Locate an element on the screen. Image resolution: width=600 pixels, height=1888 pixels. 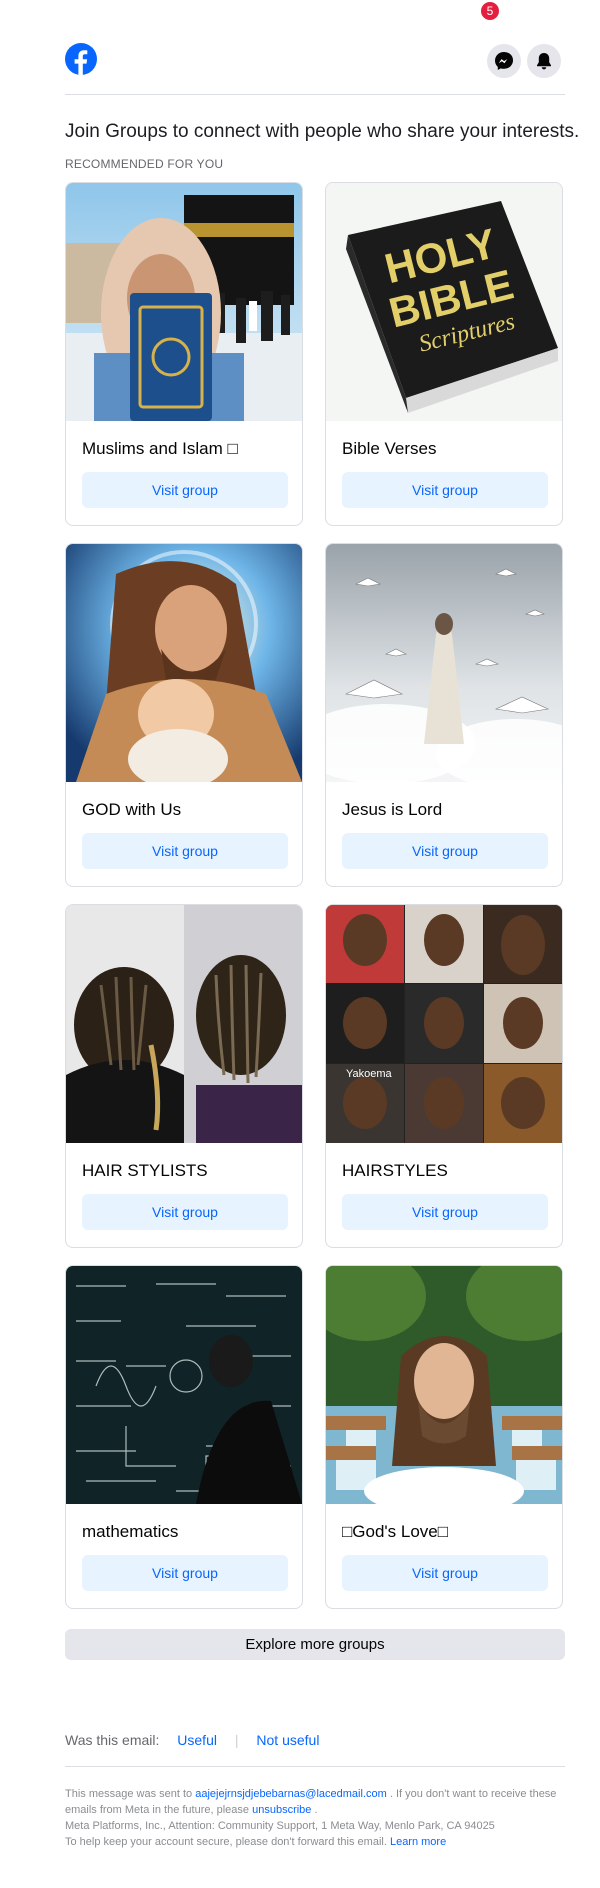
group-name: Jesus is Lord is located at coordinates (392, 810).